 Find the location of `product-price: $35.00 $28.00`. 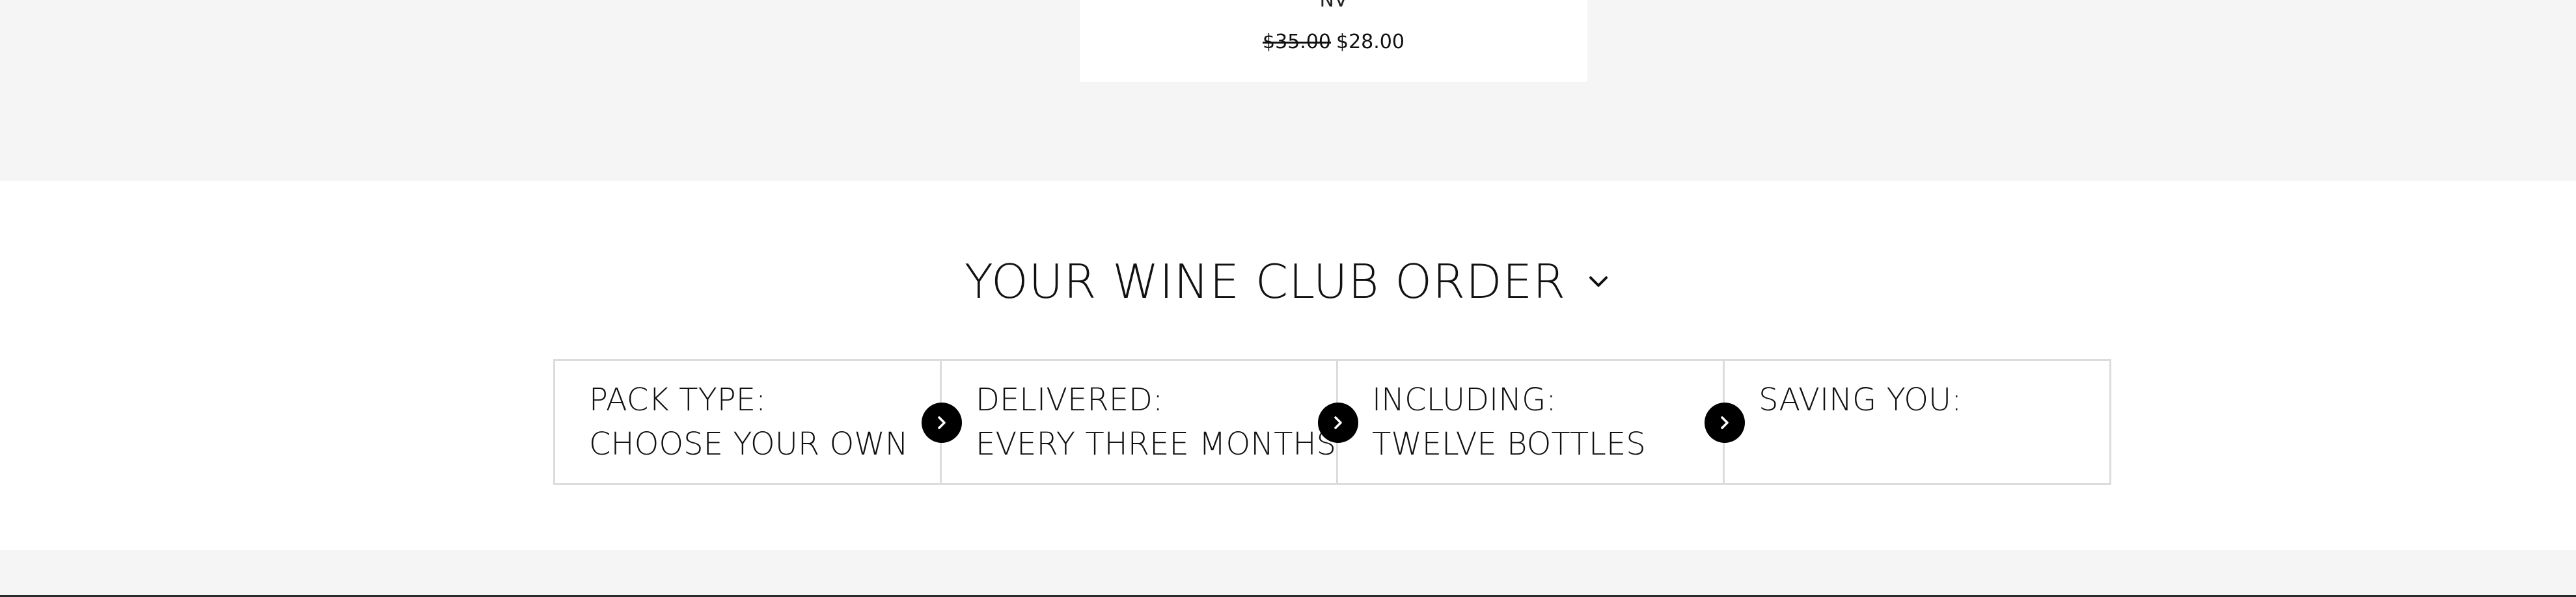

product-price: $35.00 $28.00 is located at coordinates (1333, 42).